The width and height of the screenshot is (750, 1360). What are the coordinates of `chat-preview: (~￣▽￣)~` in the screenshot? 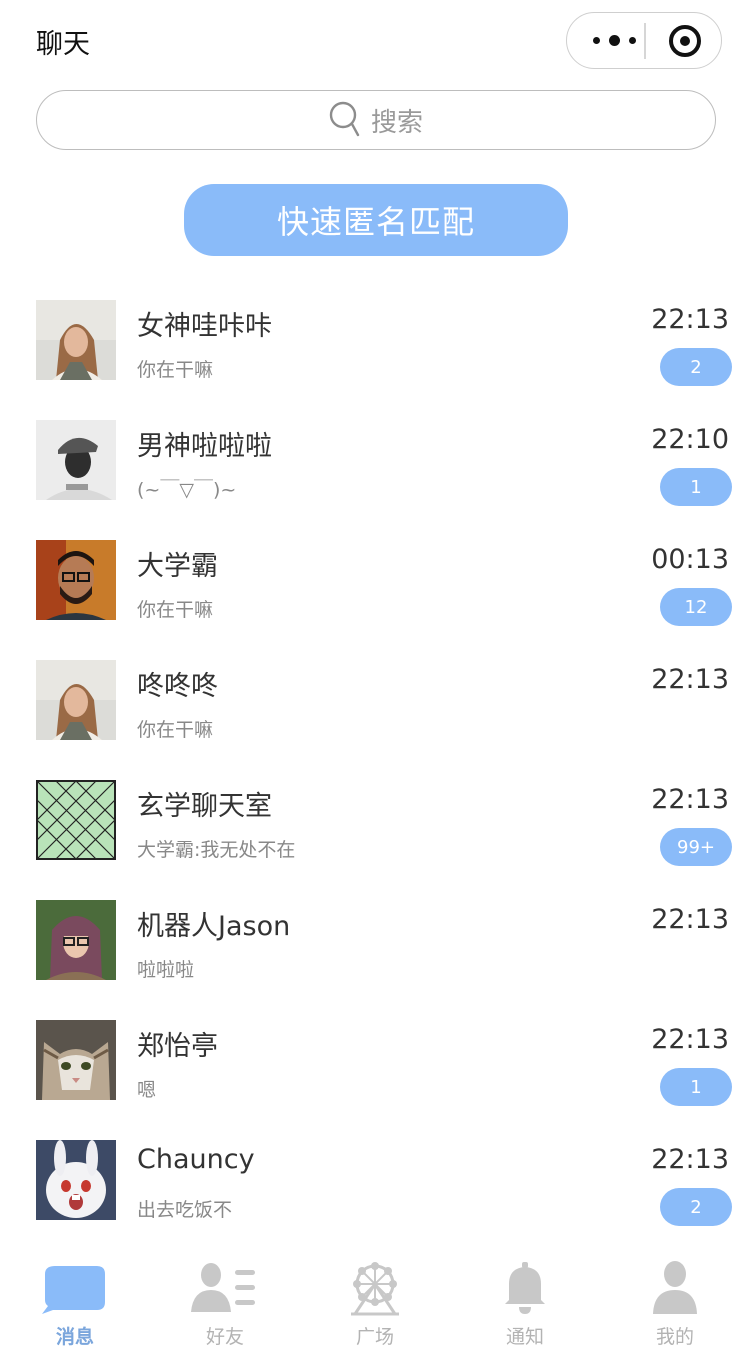 It's located at (187, 490).